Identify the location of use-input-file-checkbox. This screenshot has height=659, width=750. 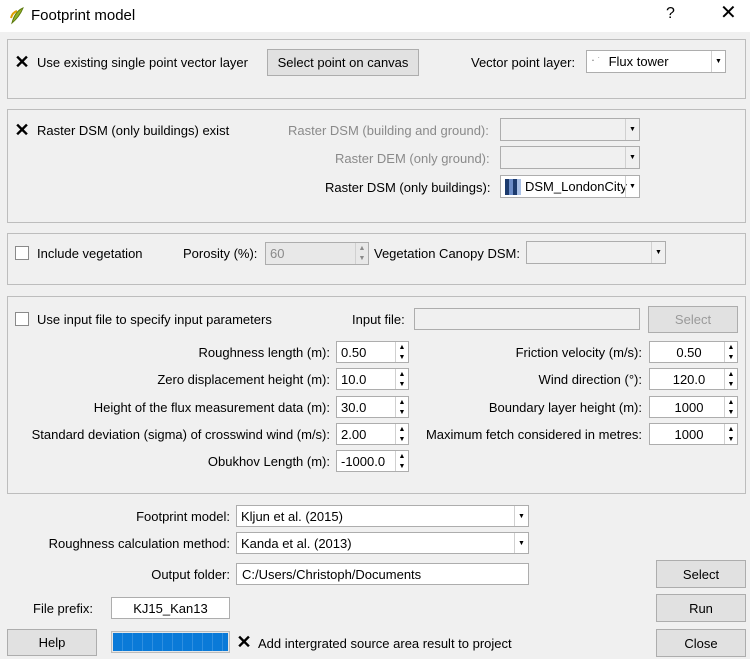
(22, 319).